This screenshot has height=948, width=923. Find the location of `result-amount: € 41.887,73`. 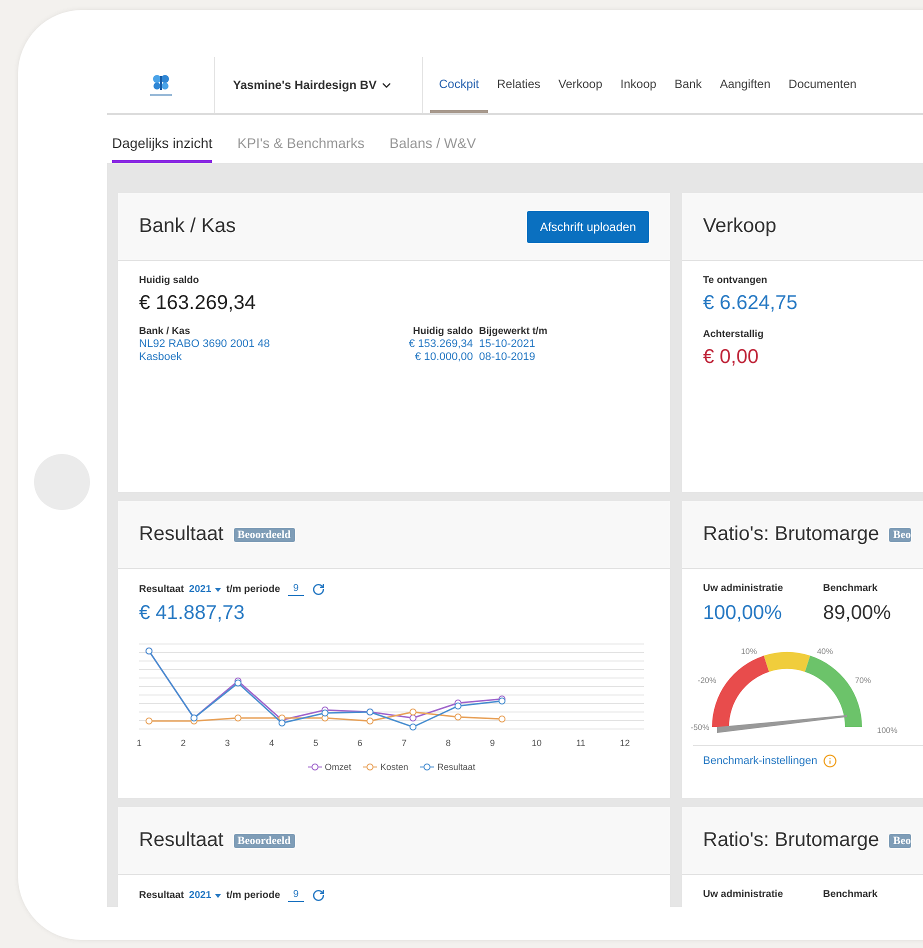

result-amount: € 41.887,73 is located at coordinates (192, 613).